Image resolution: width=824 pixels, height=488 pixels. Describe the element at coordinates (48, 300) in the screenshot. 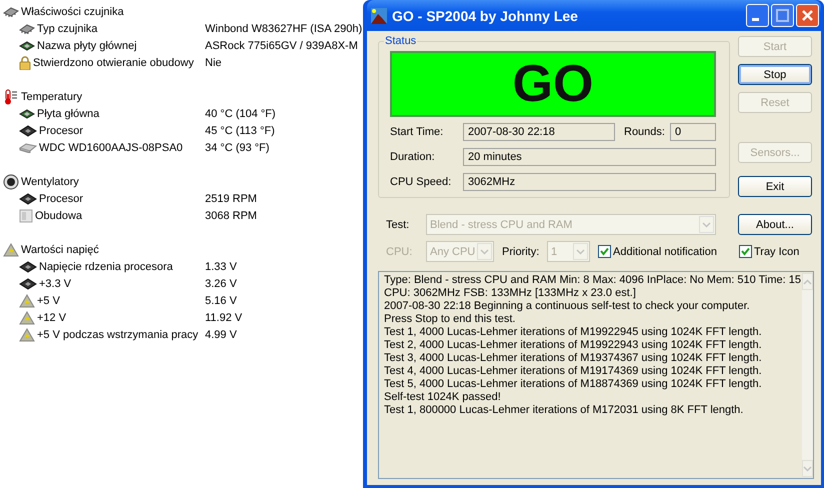

I see `sensor-label: +5 V` at that location.